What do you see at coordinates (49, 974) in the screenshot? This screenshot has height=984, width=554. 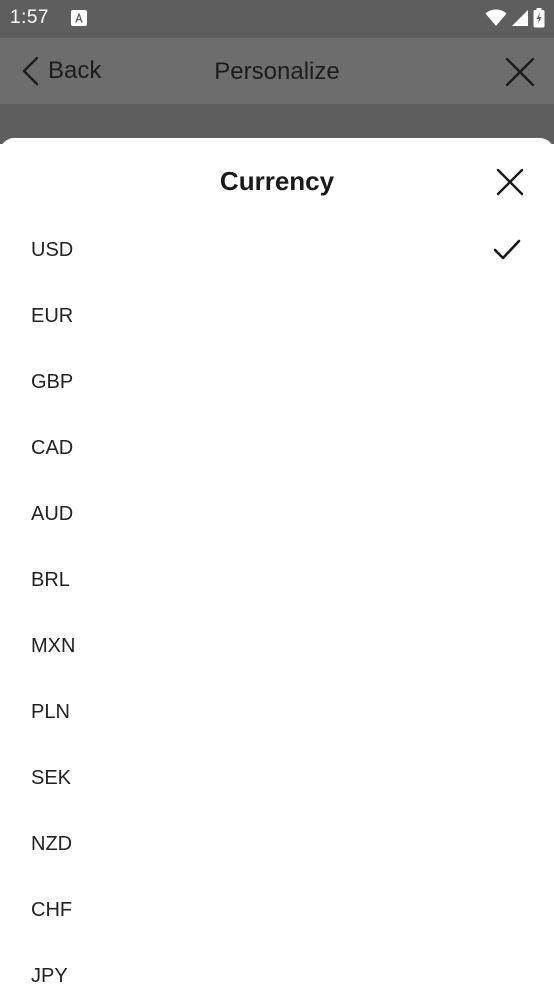 I see `currency-label: JPY` at bounding box center [49, 974].